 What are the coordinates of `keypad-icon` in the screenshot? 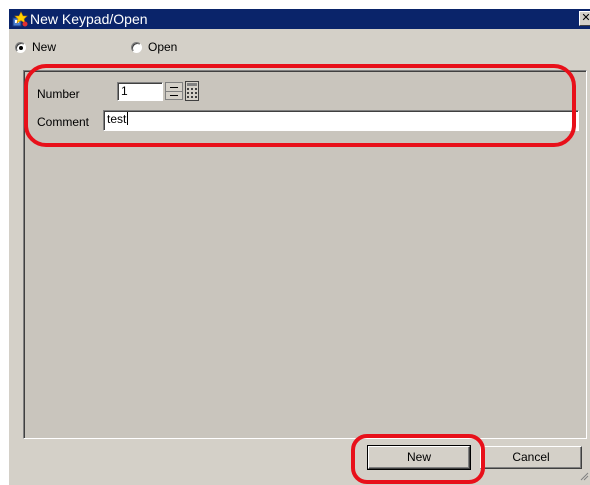 It's located at (192, 91).